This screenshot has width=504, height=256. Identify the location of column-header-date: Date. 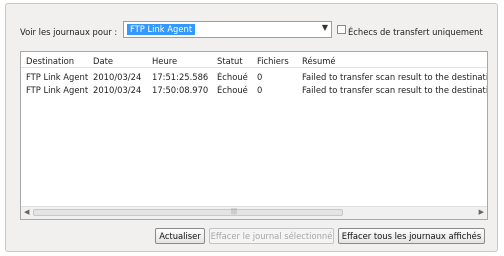
(123, 61).